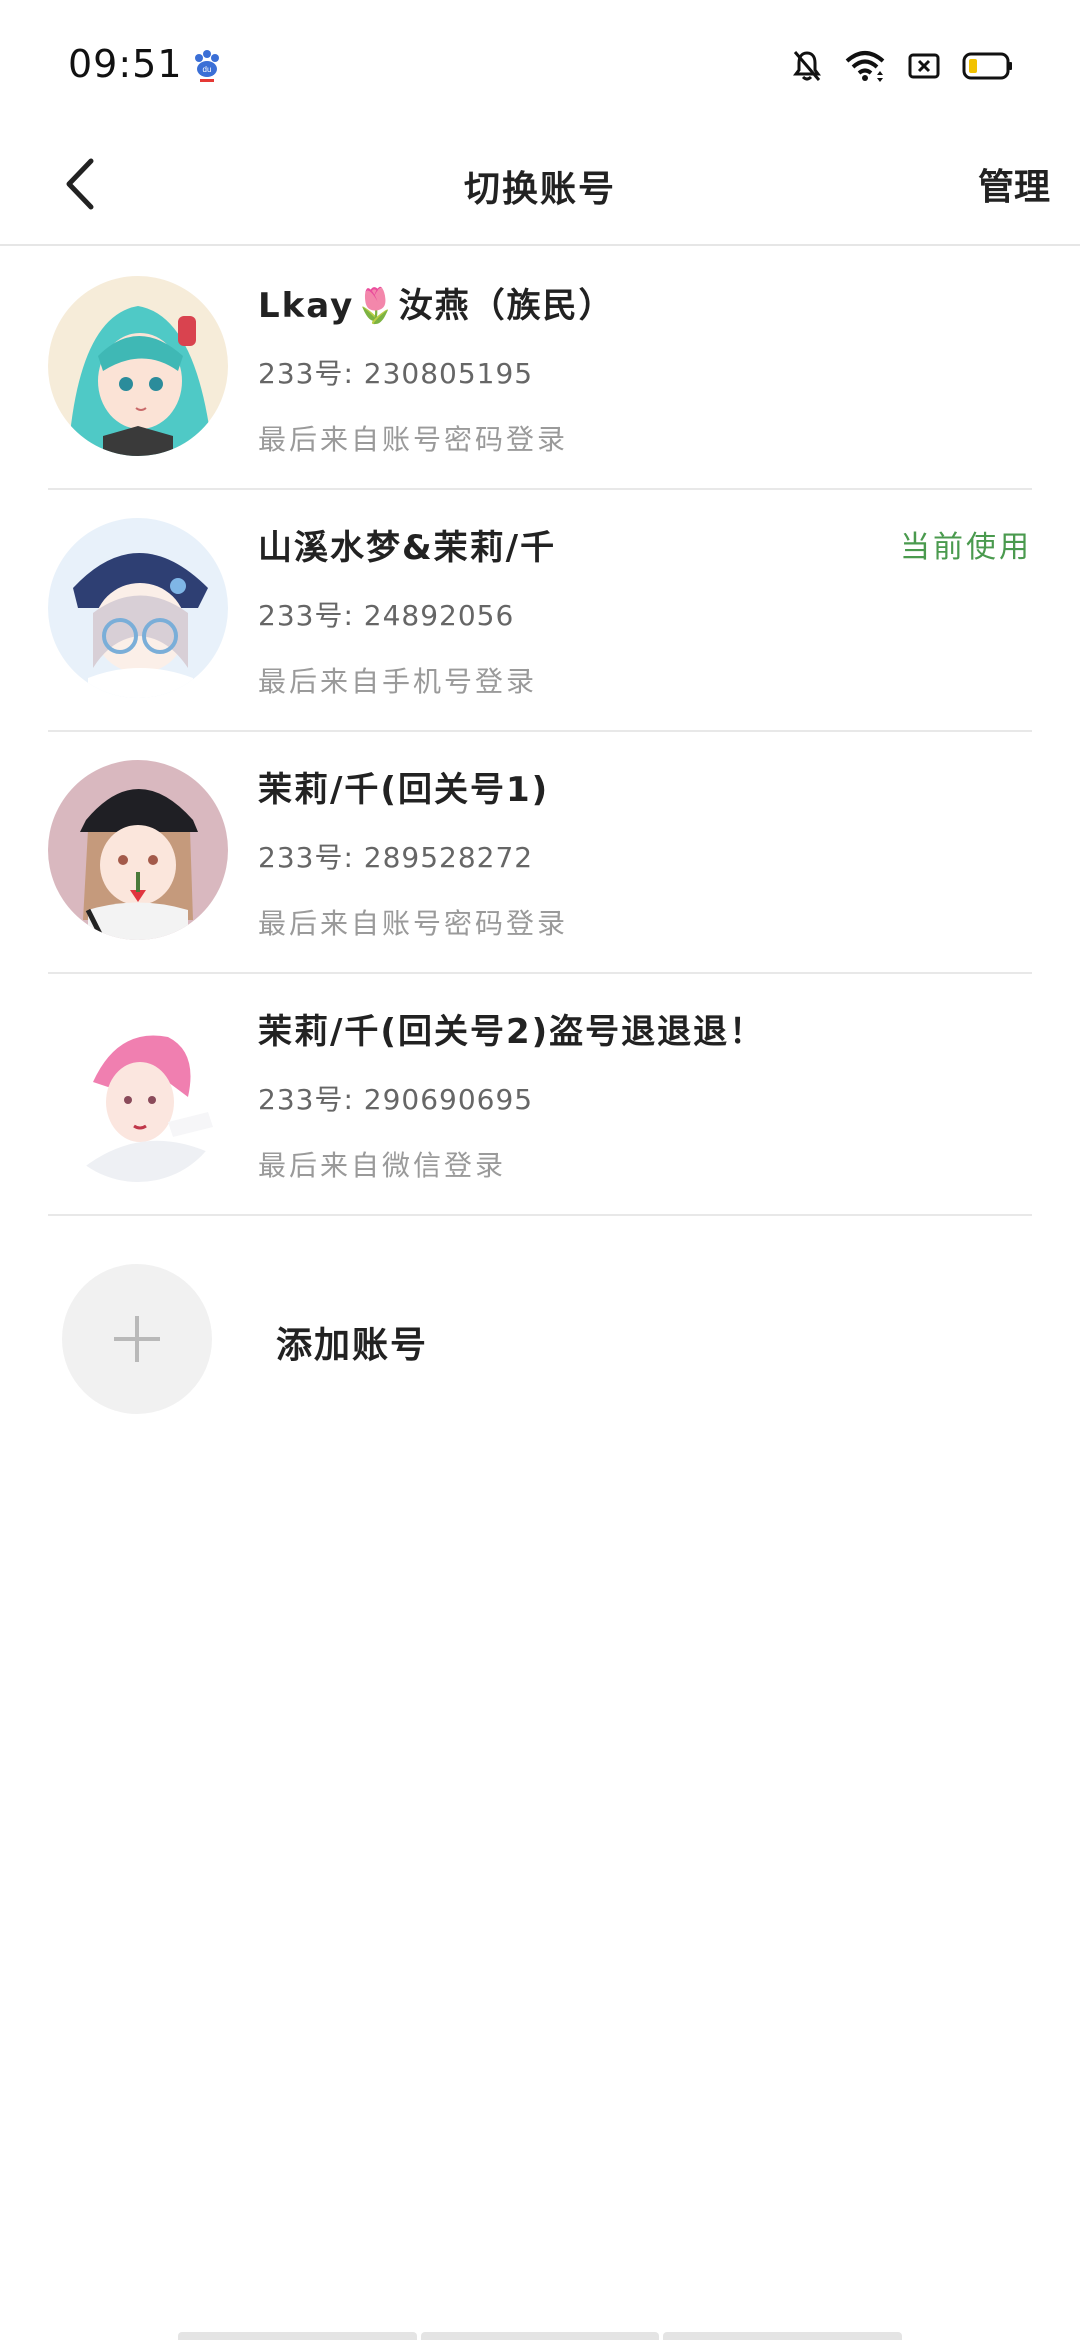  Describe the element at coordinates (540, 2336) in the screenshot. I see `home-indicator` at that location.